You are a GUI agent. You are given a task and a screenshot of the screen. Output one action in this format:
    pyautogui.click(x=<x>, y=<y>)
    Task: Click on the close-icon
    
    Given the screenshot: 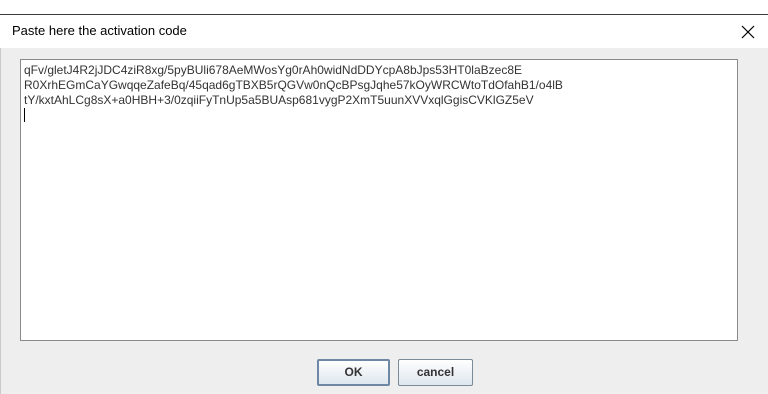 What is the action you would take?
    pyautogui.click(x=748, y=32)
    